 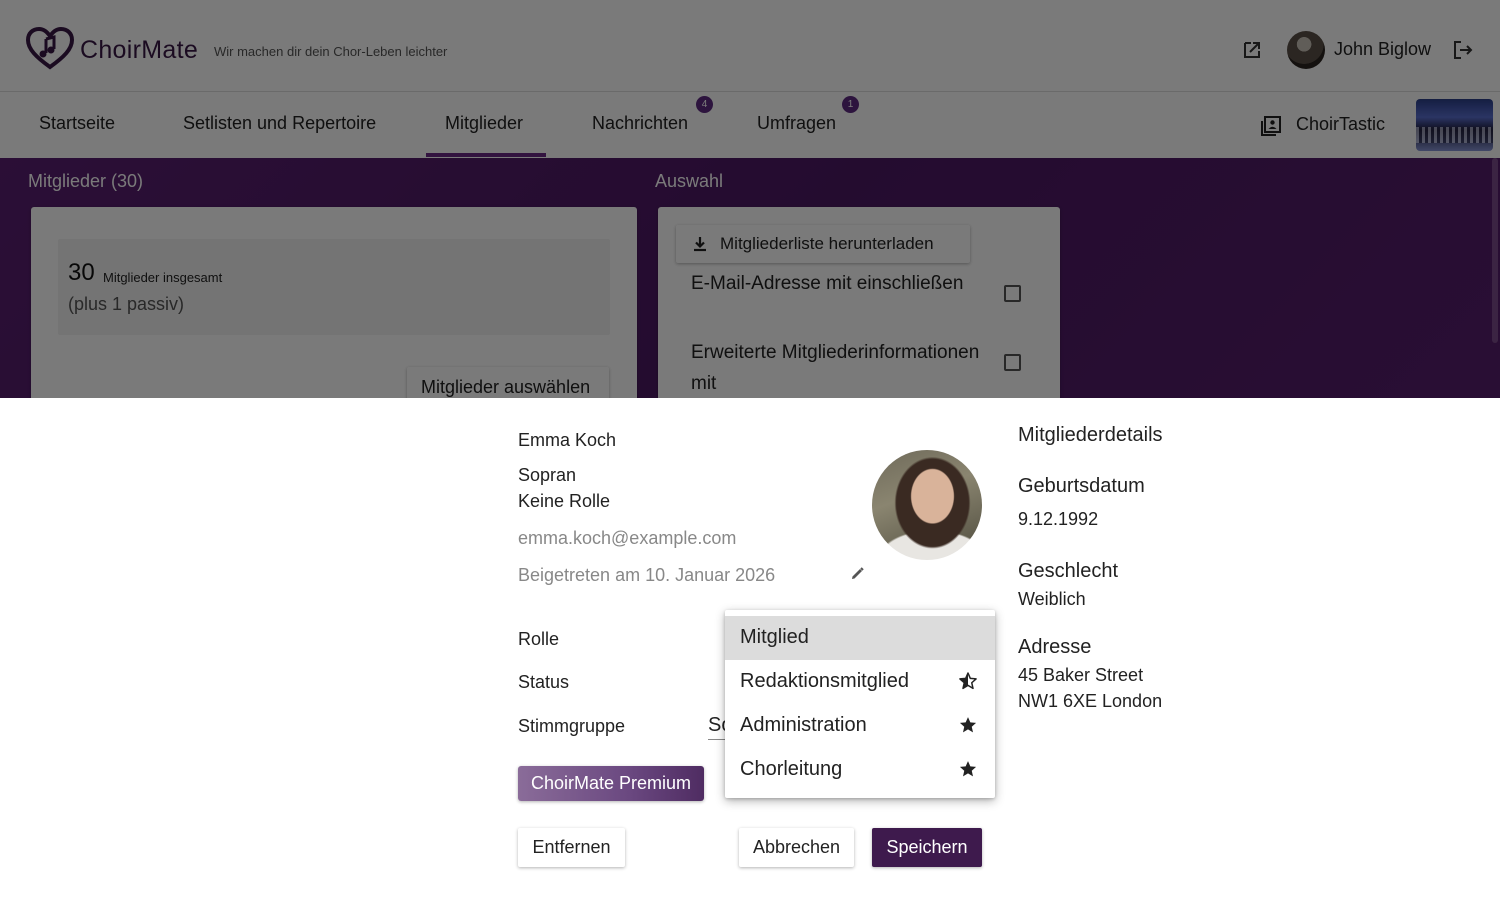 What do you see at coordinates (1068, 571) in the screenshot?
I see `gender-label: Geschlecht` at bounding box center [1068, 571].